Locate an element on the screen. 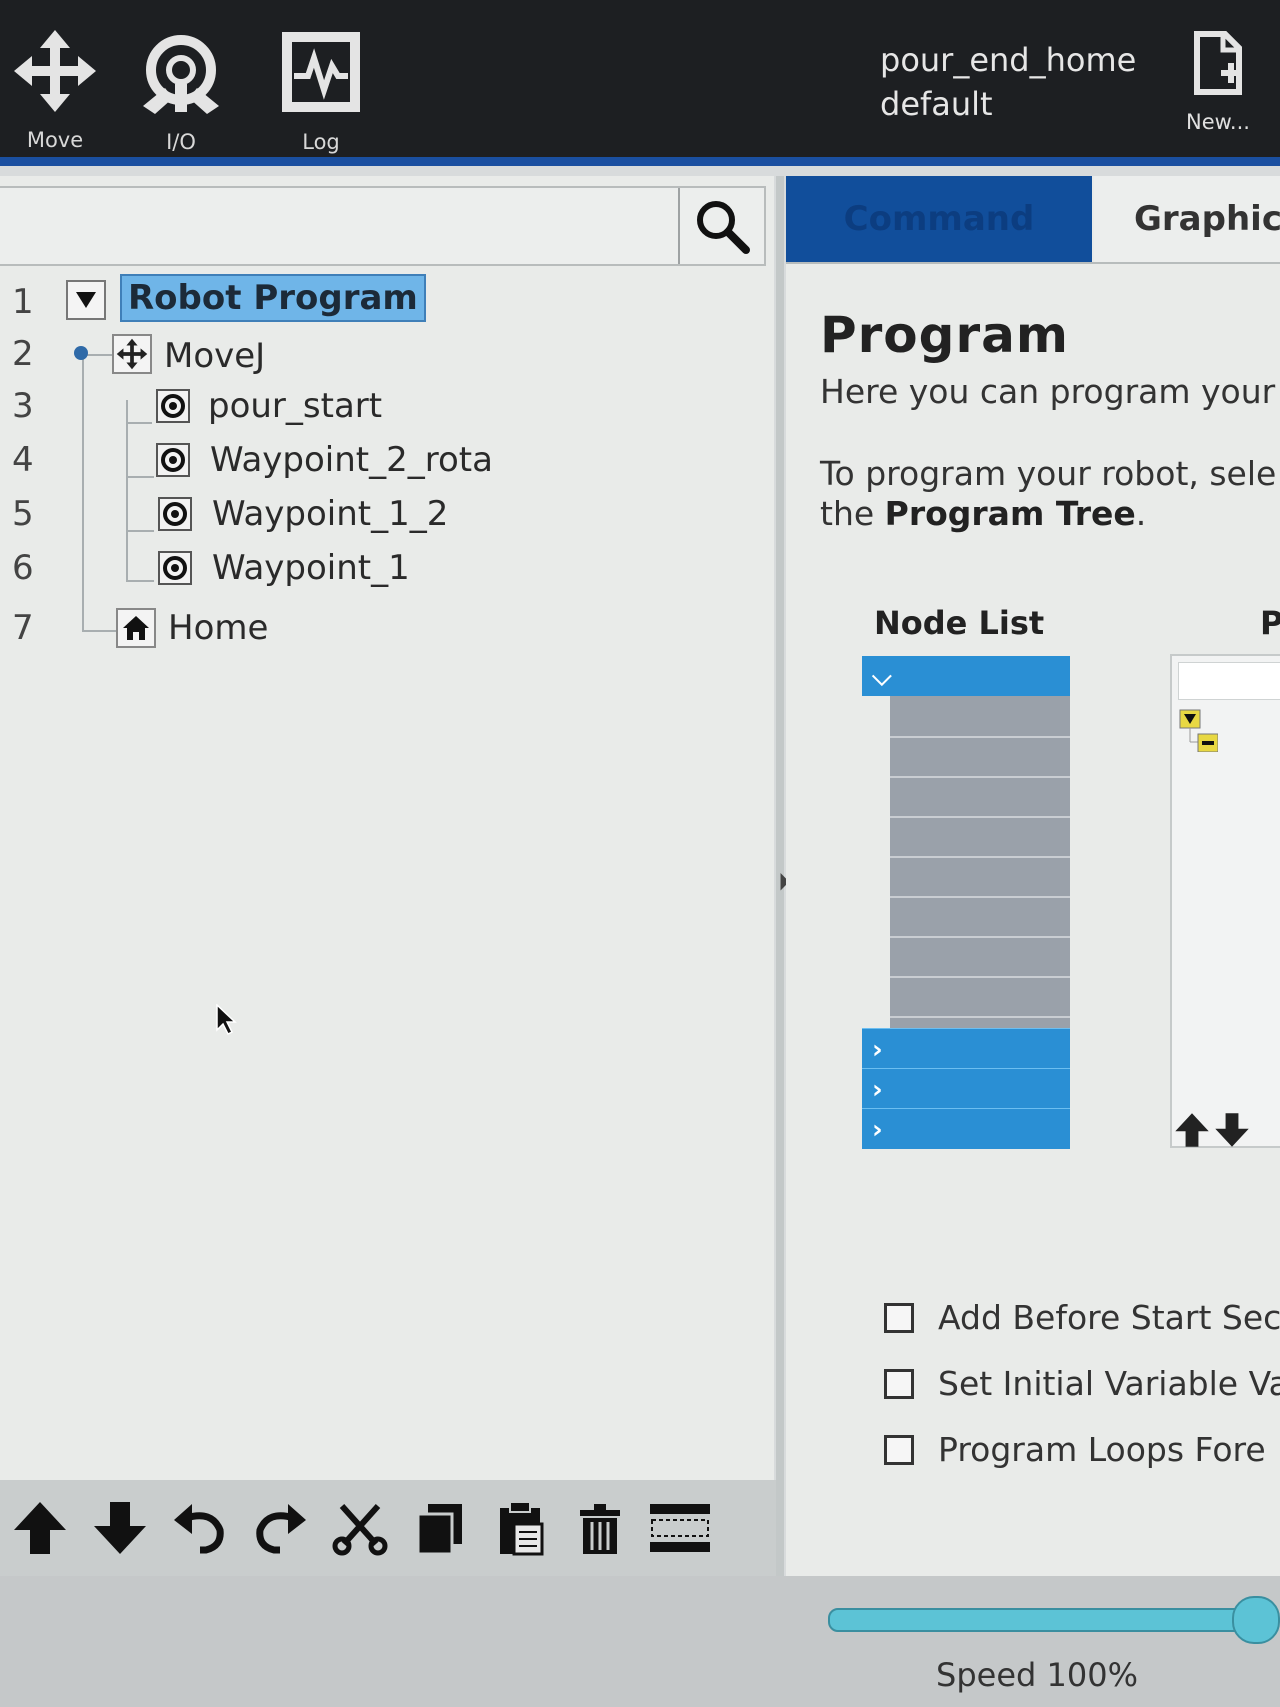  checkbox-label: Program Loops Fore is located at coordinates (1102, 1449).